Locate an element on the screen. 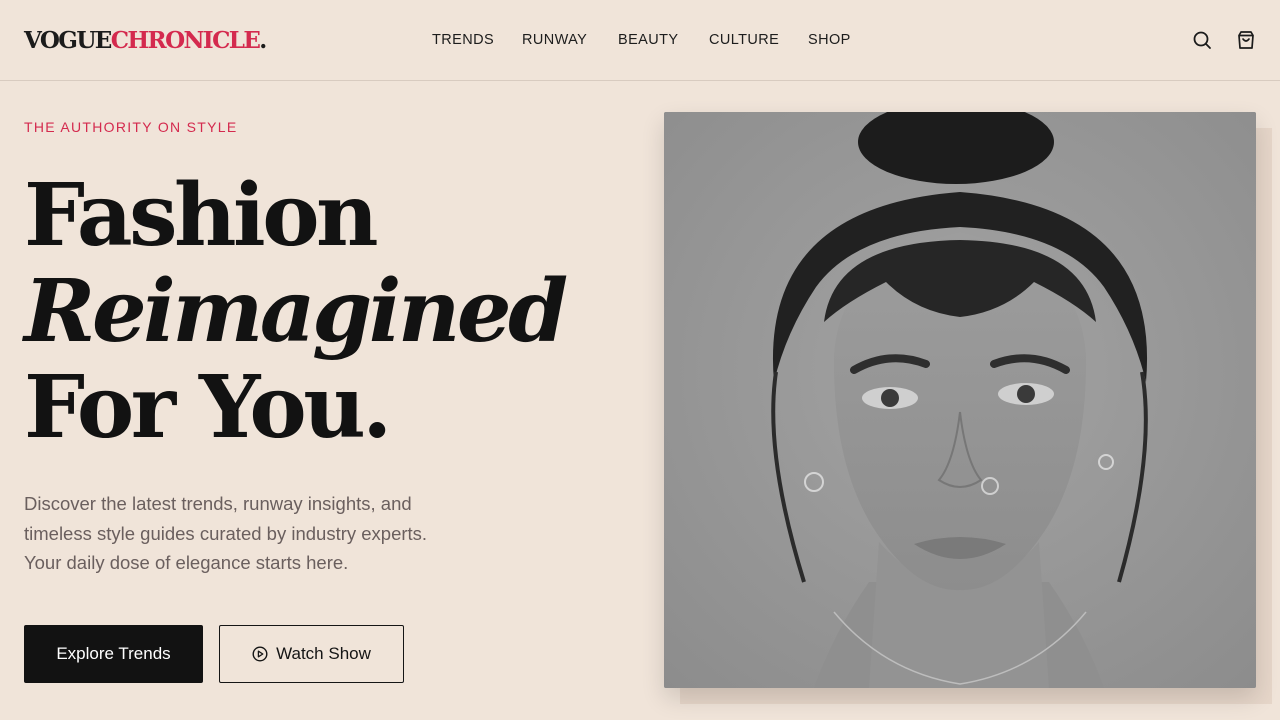 This screenshot has width=1280, height=720. nav-item-shop: SHOP is located at coordinates (829, 40).